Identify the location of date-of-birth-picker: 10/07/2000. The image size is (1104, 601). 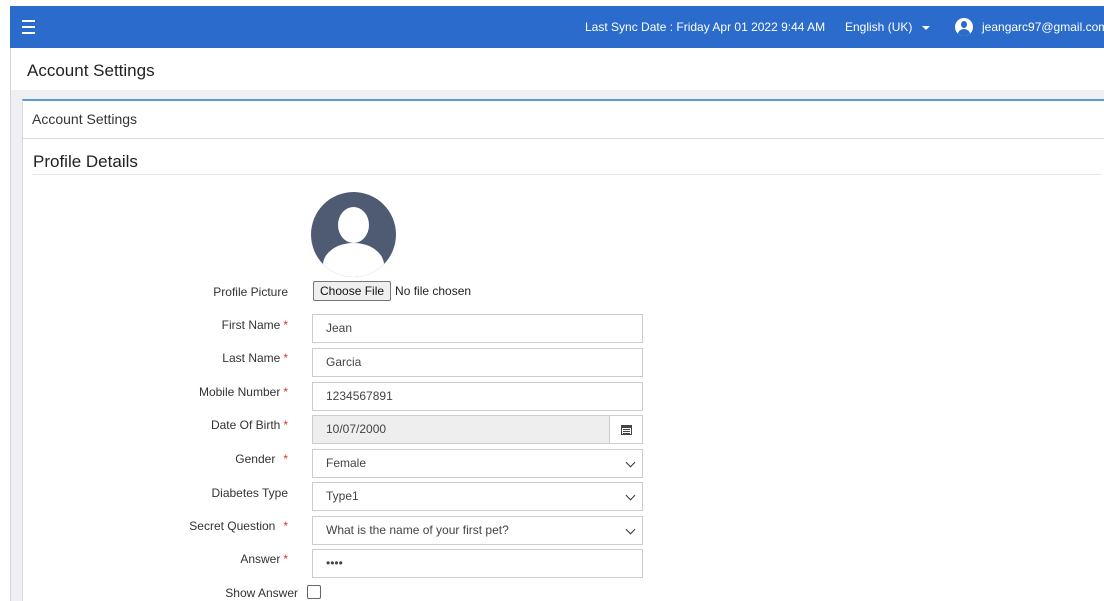
(477, 429).